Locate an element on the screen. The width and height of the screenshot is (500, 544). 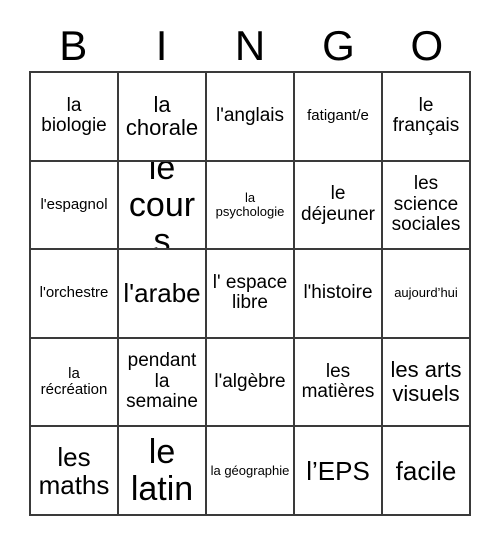
bingo-cell-label: l'algèbre is located at coordinates (250, 381).